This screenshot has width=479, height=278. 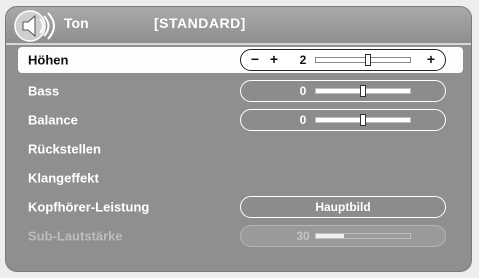 I want to click on sub-volume-slider: 30, so click(x=343, y=235).